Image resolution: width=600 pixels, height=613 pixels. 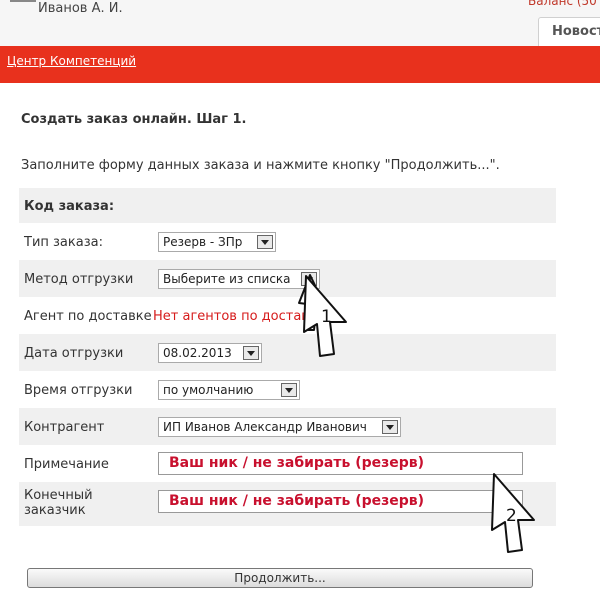 I want to click on counterparty-select: ИП Иванов Александр Иванович, so click(x=279, y=427).